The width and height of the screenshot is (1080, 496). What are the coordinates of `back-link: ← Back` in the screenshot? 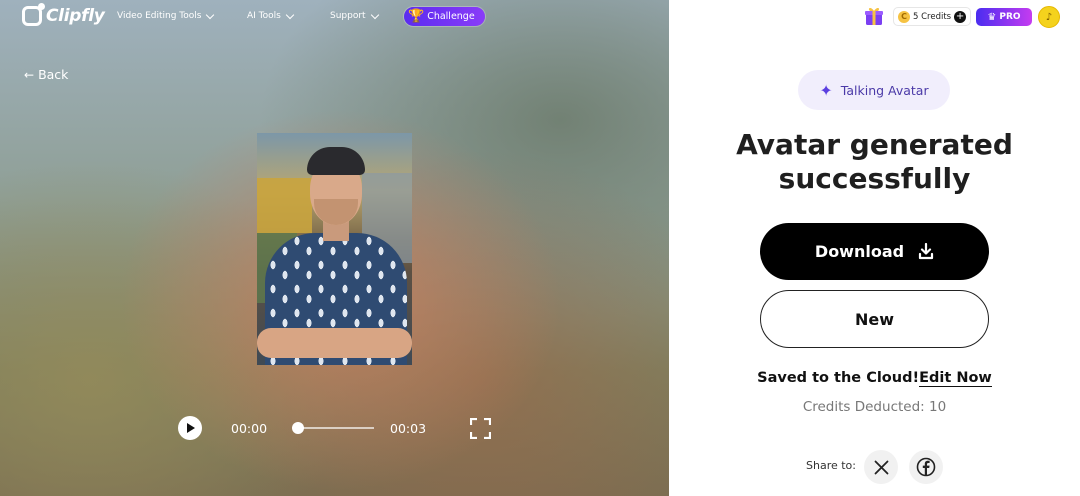 It's located at (46, 74).